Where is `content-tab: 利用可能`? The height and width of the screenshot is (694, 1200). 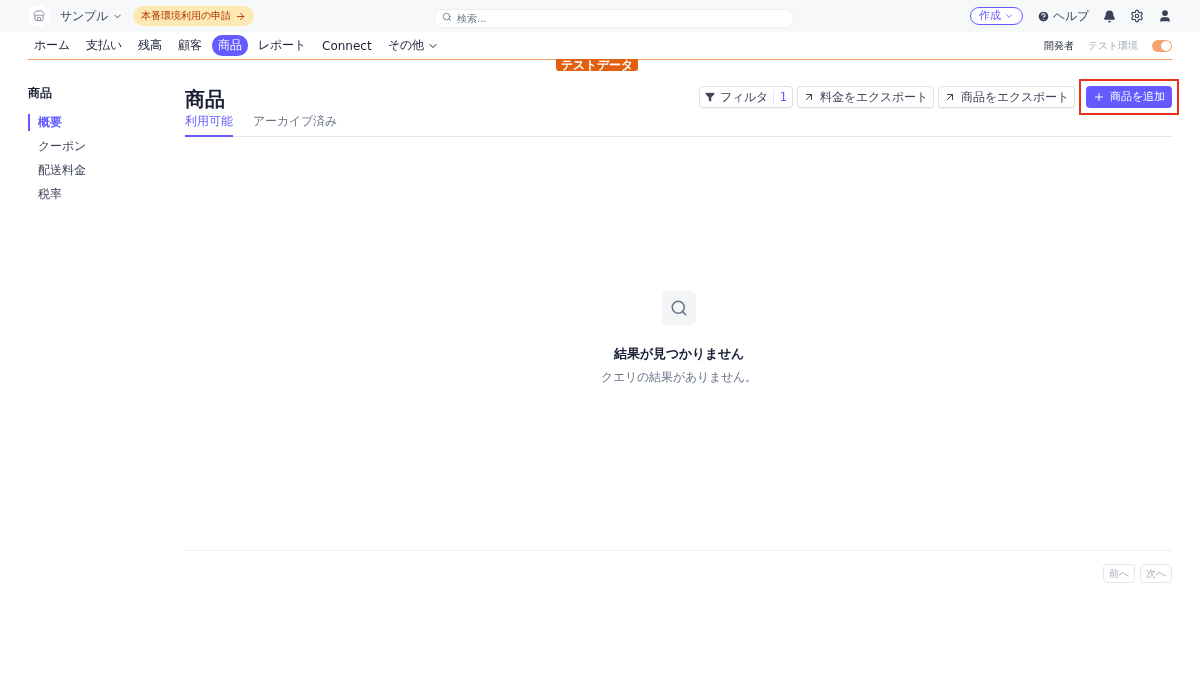 content-tab: 利用可能 is located at coordinates (209, 125).